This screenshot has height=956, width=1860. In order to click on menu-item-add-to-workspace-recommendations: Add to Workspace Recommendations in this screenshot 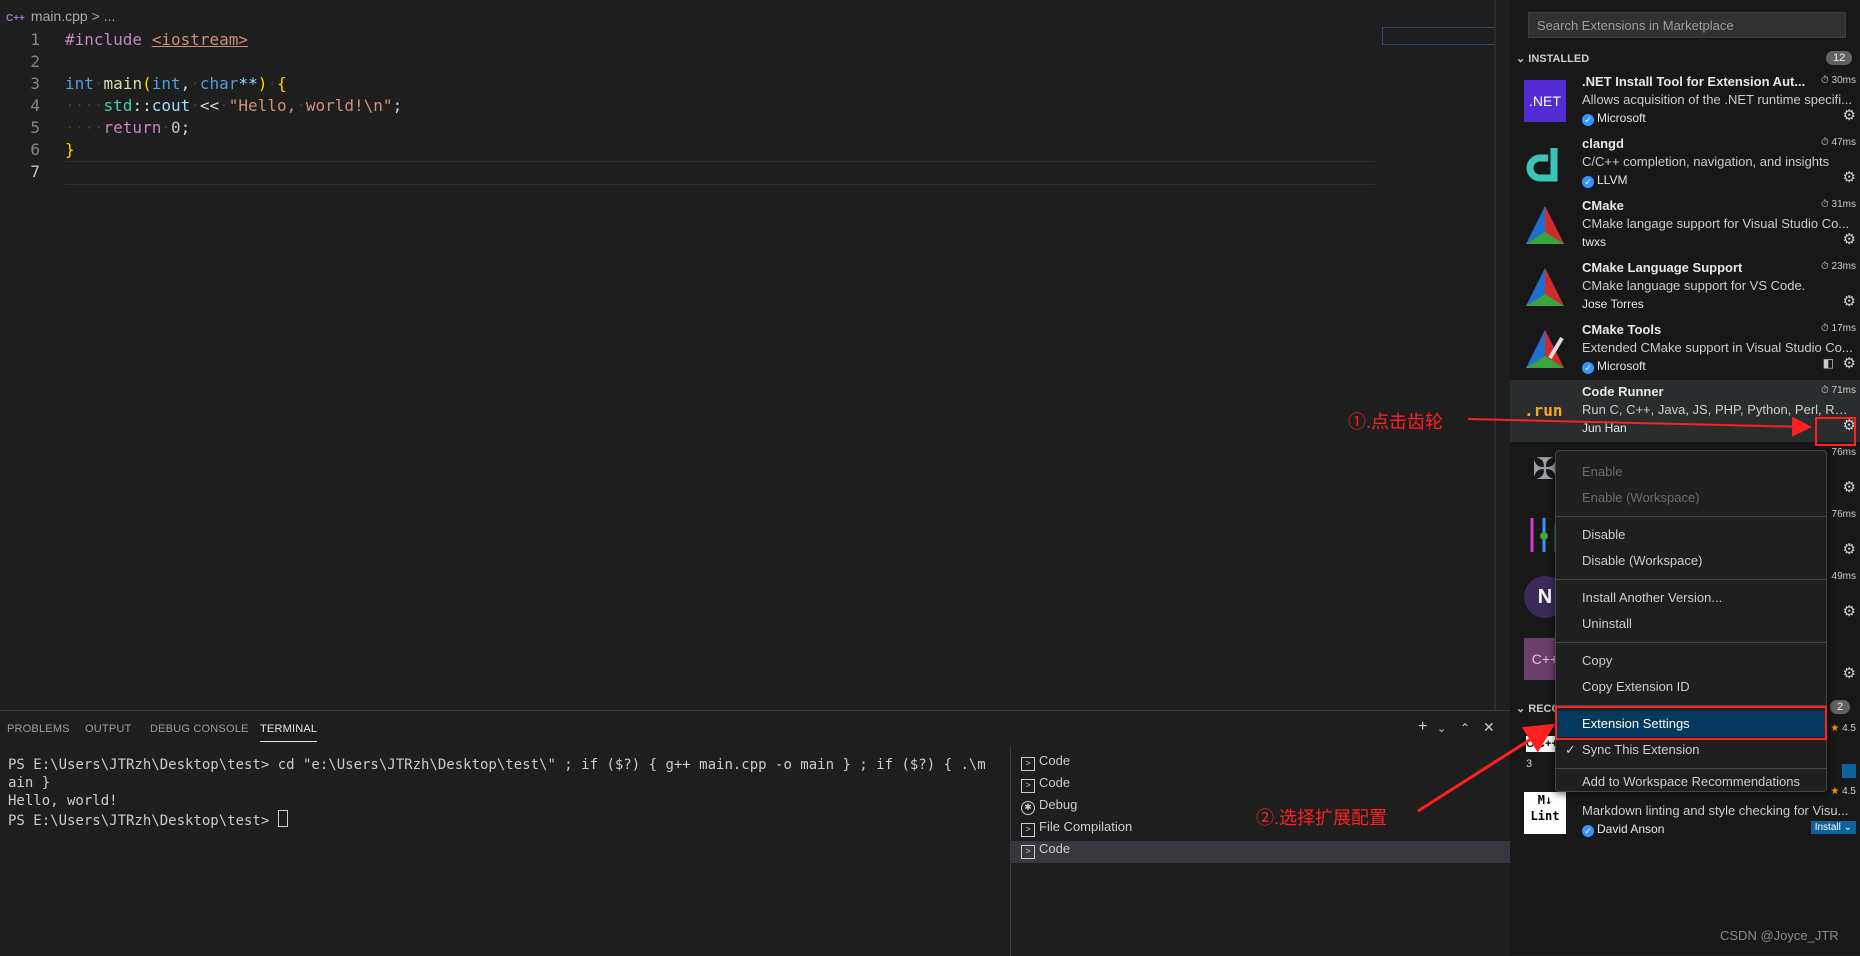, I will do `click(1691, 782)`.